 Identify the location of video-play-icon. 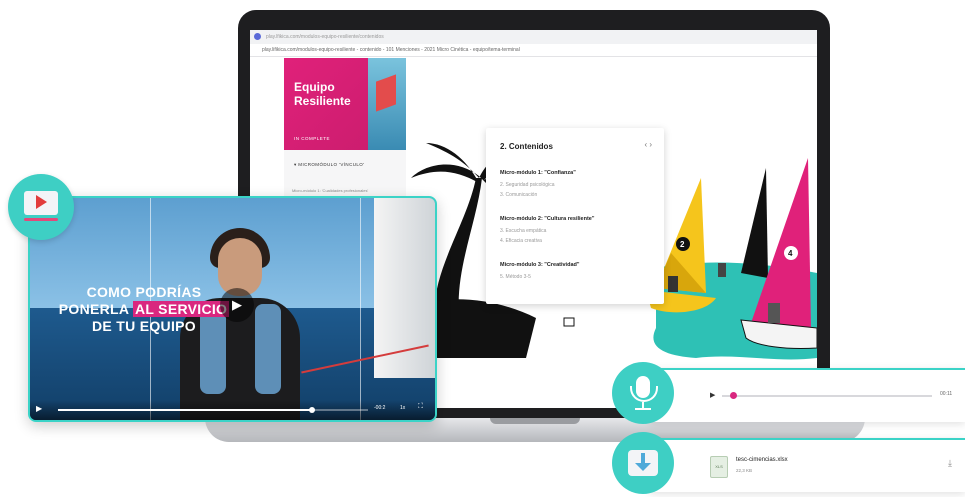
(41, 202).